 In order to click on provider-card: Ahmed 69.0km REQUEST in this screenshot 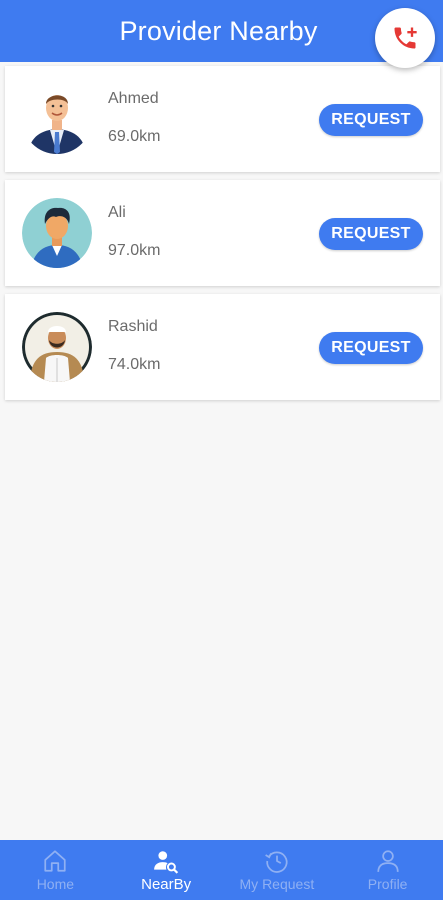, I will do `click(222, 119)`.